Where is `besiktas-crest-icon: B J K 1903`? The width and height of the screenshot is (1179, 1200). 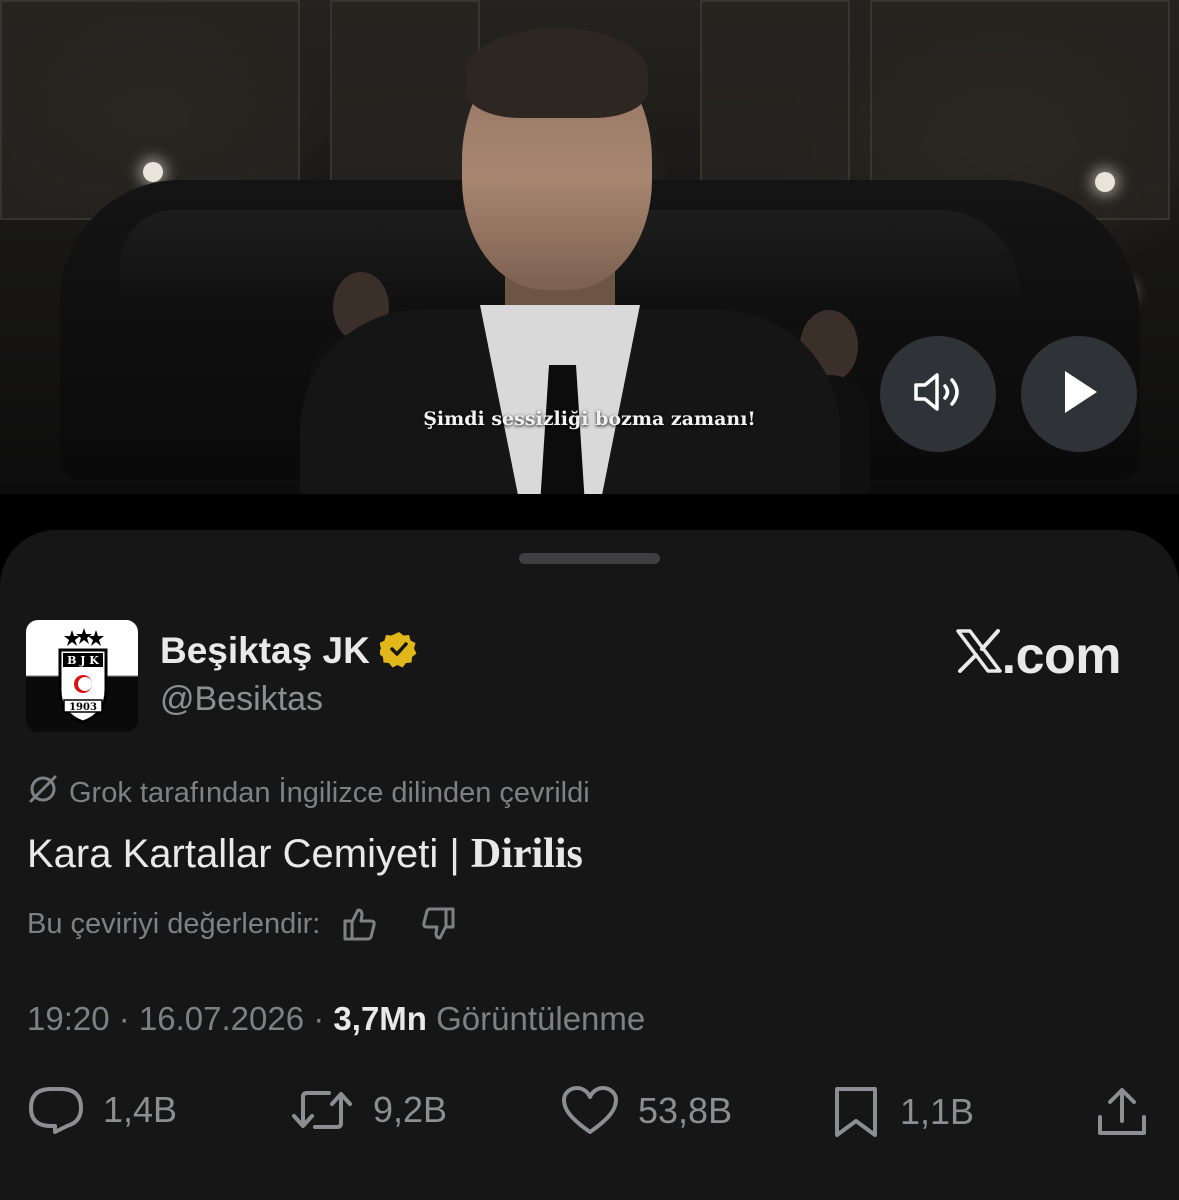
besiktas-crest-icon: B J K 1903 is located at coordinates (83, 676).